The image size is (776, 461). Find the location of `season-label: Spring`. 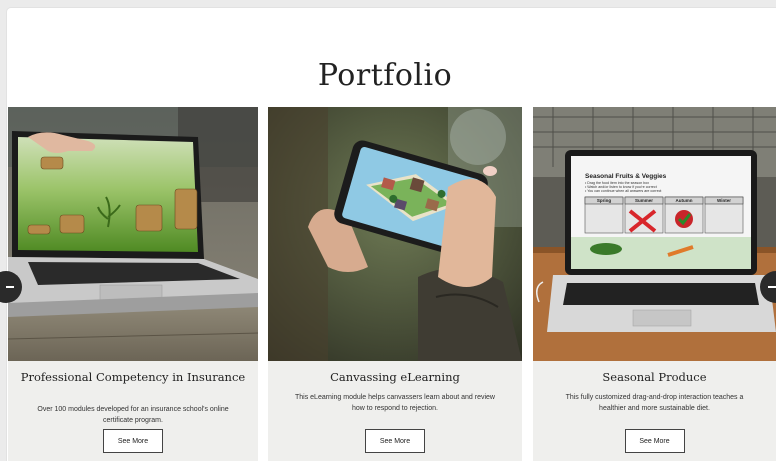

season-label: Spring is located at coordinates (604, 200).